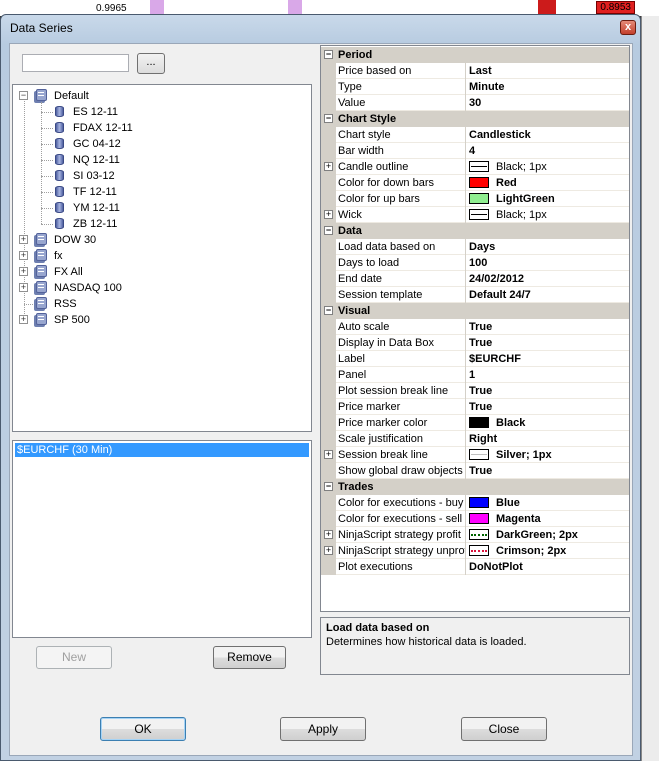 This screenshot has height=761, width=659. I want to click on tree-node: − Default, so click(161, 96).